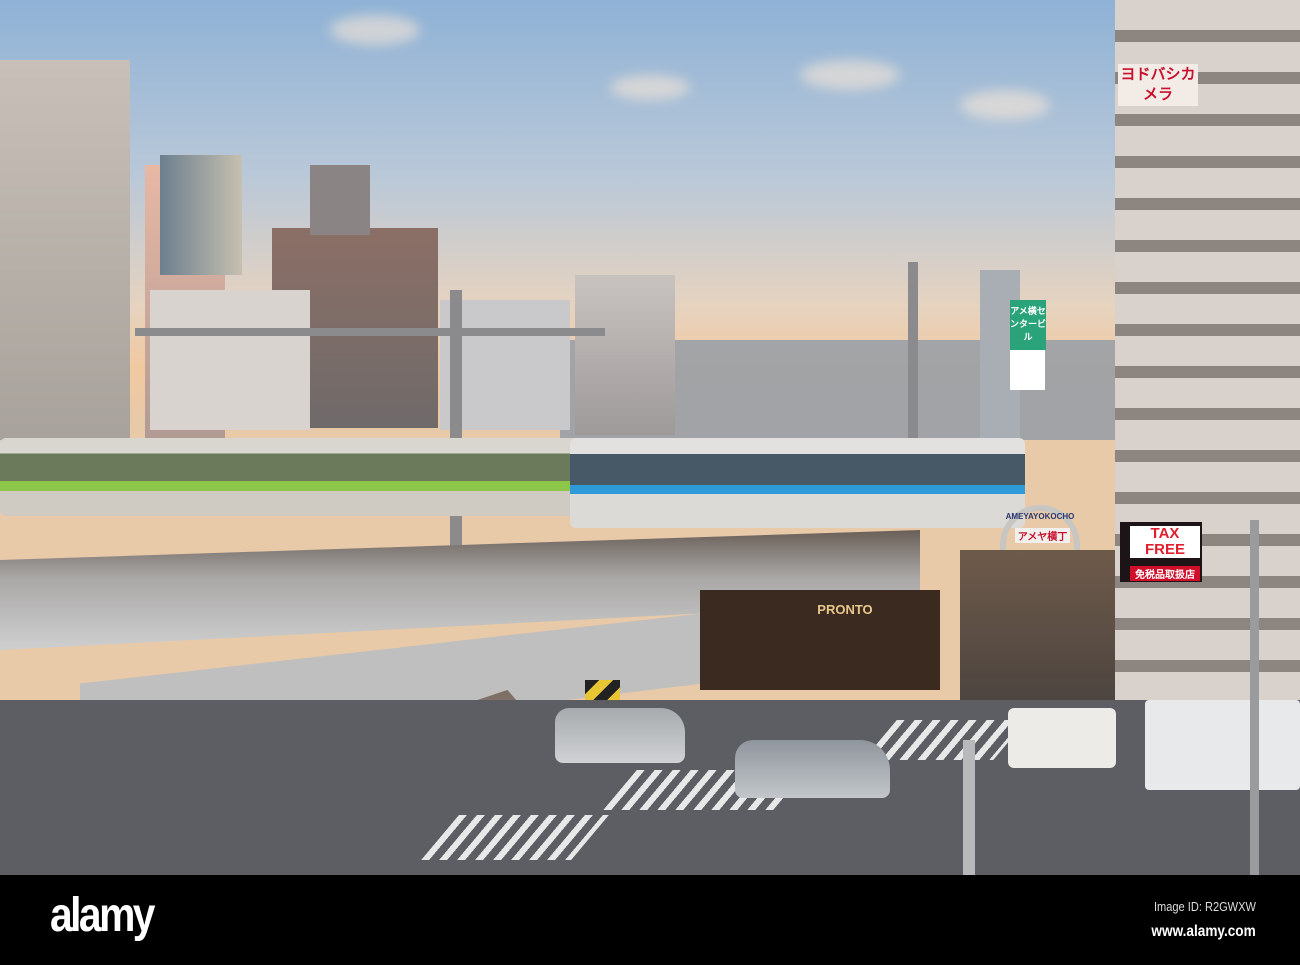 This screenshot has width=1300, height=965. What do you see at coordinates (650, 920) in the screenshot?
I see `watermark-bar: alamy Image ID: R2GWXW www.alamy.com` at bounding box center [650, 920].